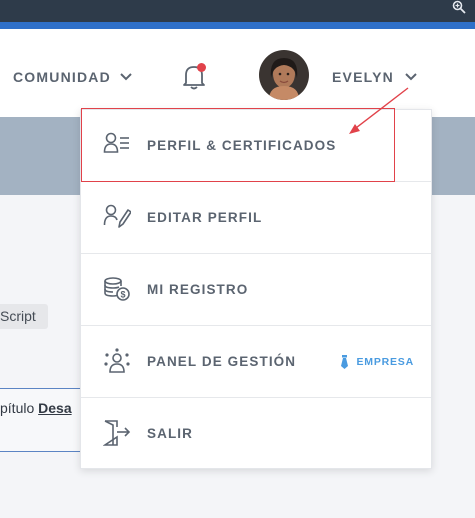 This screenshot has height=518, width=475. I want to click on avatar, so click(284, 75).